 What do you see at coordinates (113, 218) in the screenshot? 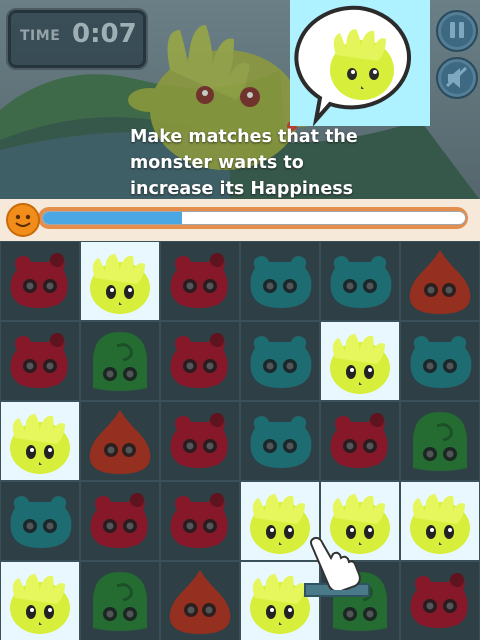
I see `happiness-bar-fill` at bounding box center [113, 218].